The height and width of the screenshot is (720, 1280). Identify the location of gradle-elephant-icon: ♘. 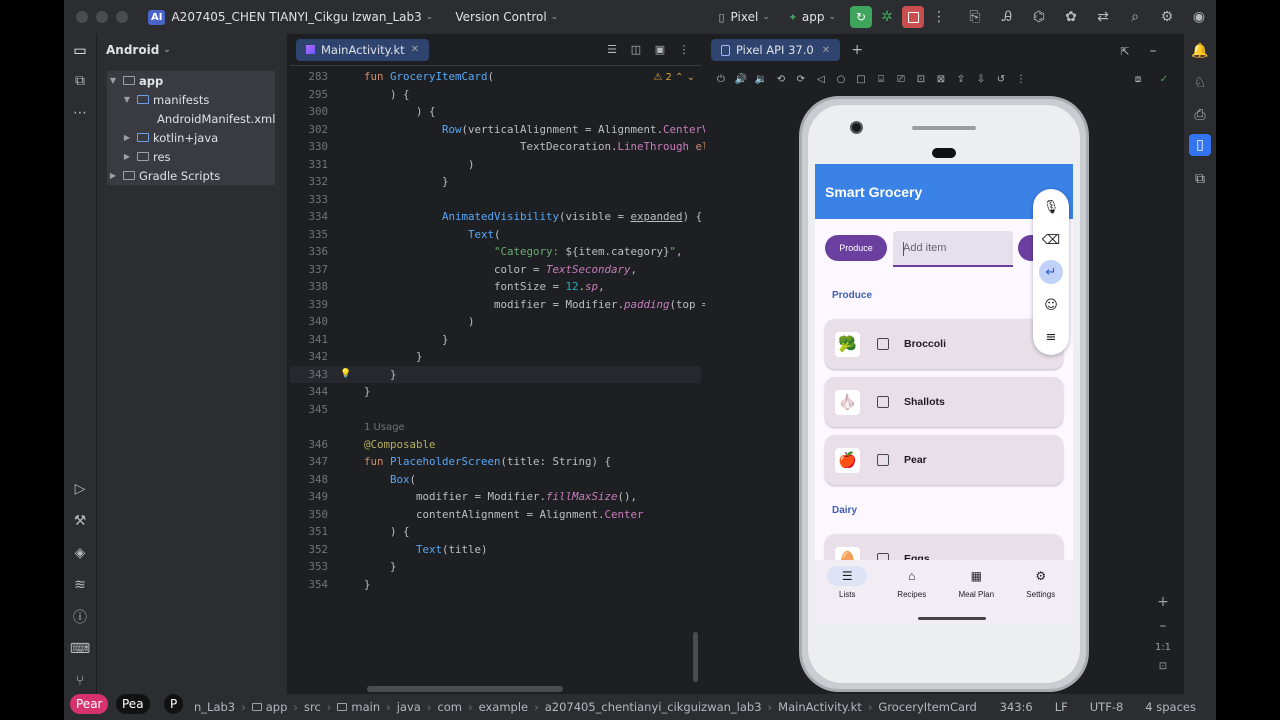
(1200, 83).